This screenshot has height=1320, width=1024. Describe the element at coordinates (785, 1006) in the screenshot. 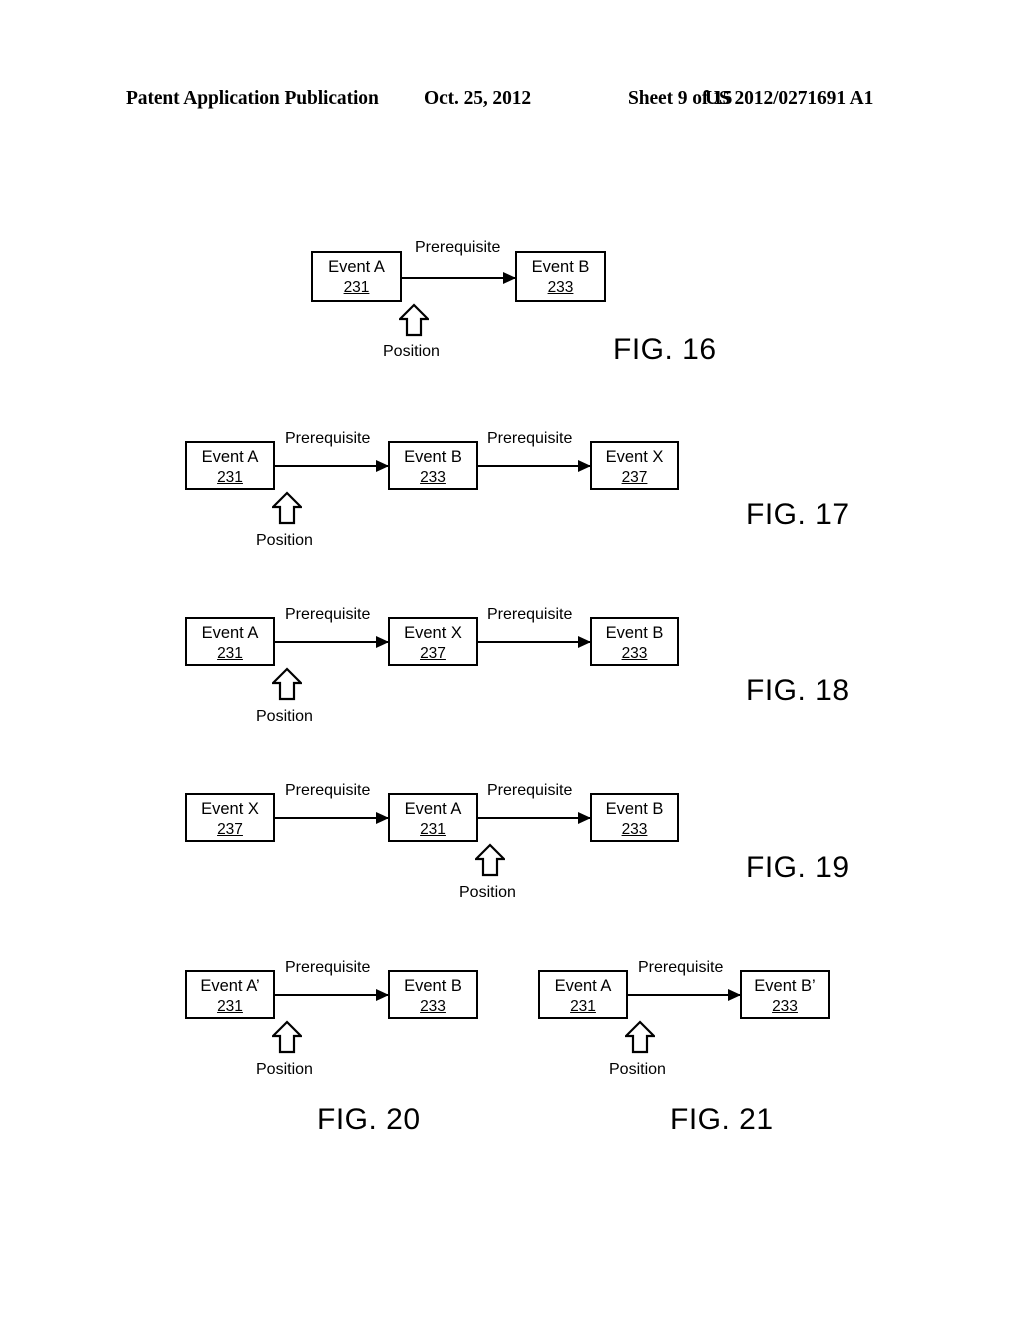

I see `node-reference-number: 233` at that location.